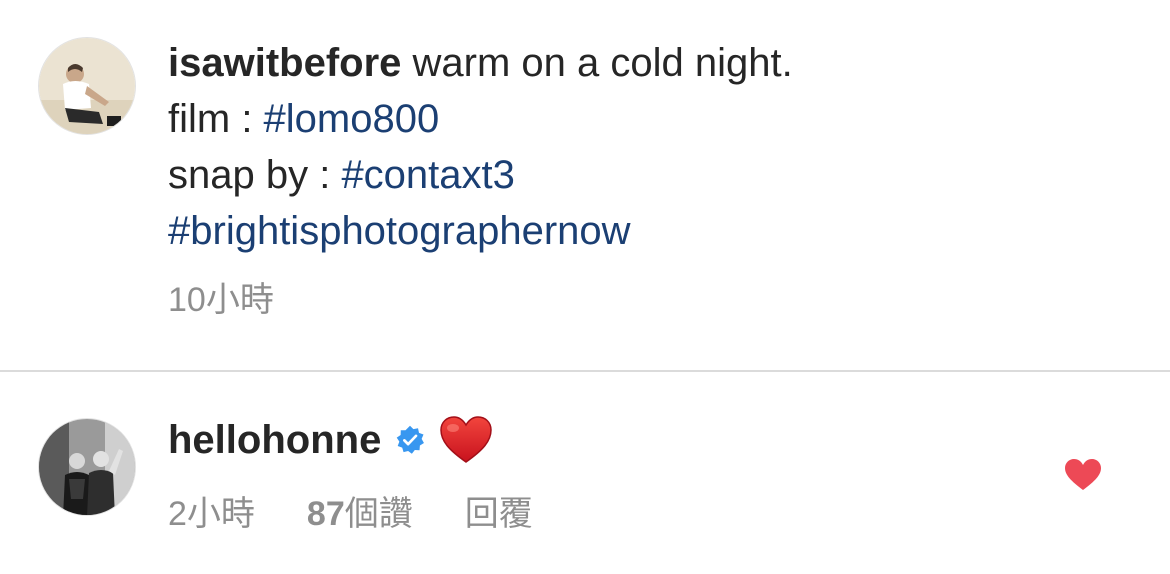  What do you see at coordinates (284, 63) in the screenshot?
I see `caption-username: isawitbefore` at bounding box center [284, 63].